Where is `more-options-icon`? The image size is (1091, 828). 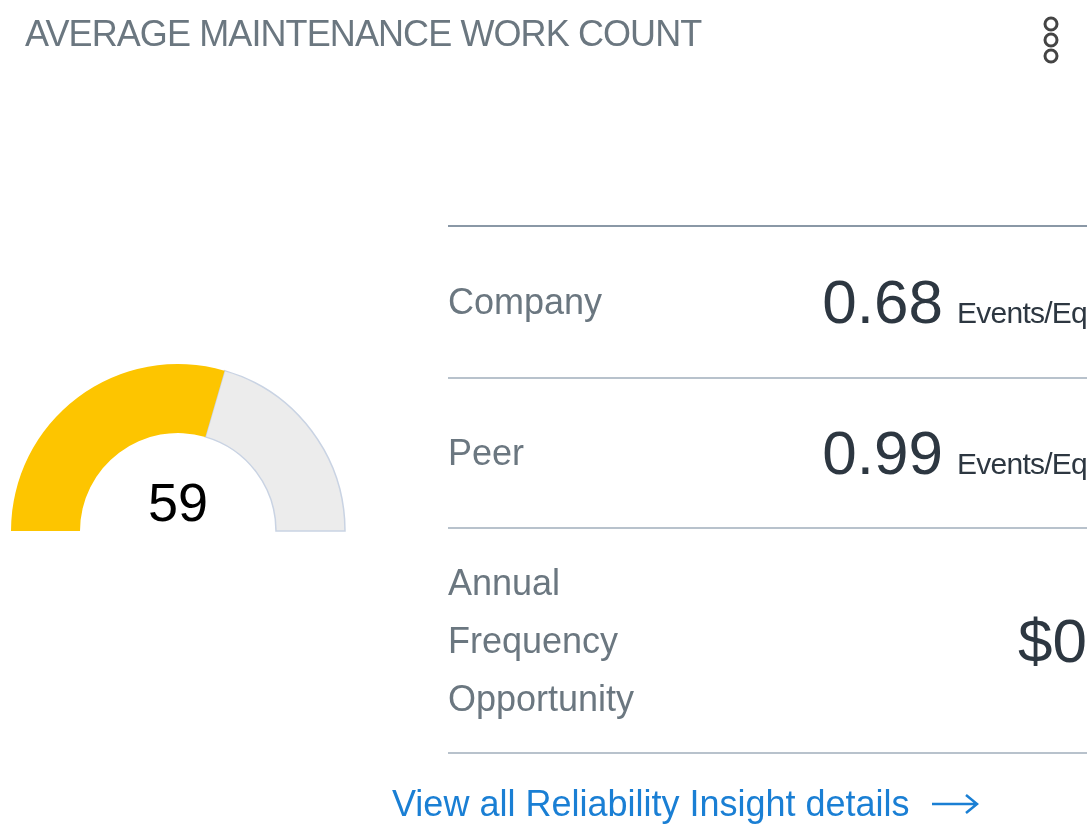
more-options-icon is located at coordinates (1051, 40).